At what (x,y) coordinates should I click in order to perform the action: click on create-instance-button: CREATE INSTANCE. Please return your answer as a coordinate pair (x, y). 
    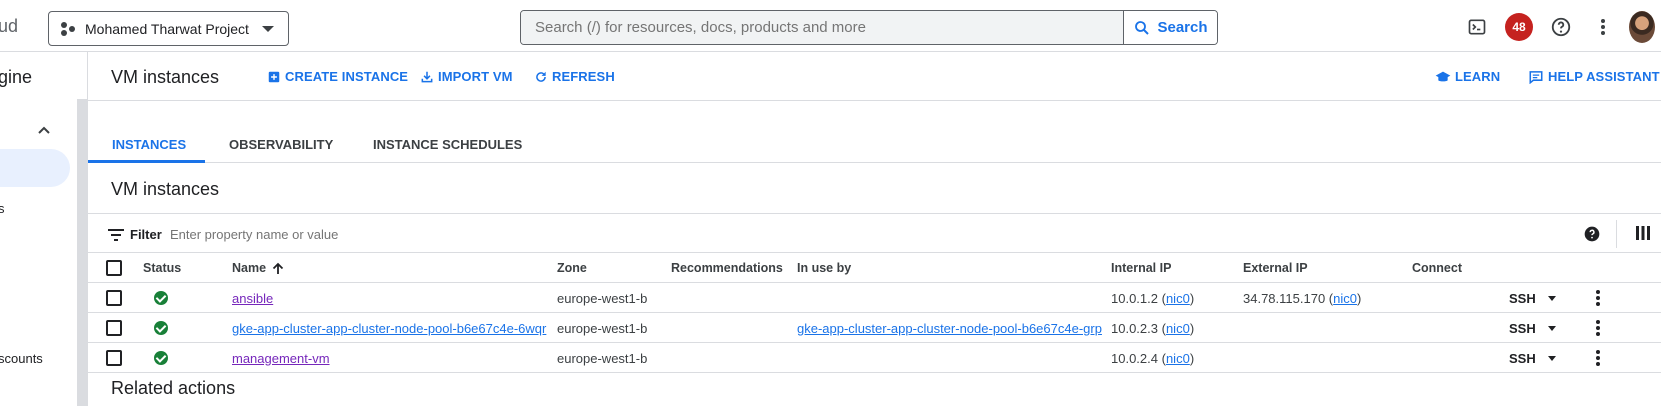
    Looking at the image, I should click on (337, 76).